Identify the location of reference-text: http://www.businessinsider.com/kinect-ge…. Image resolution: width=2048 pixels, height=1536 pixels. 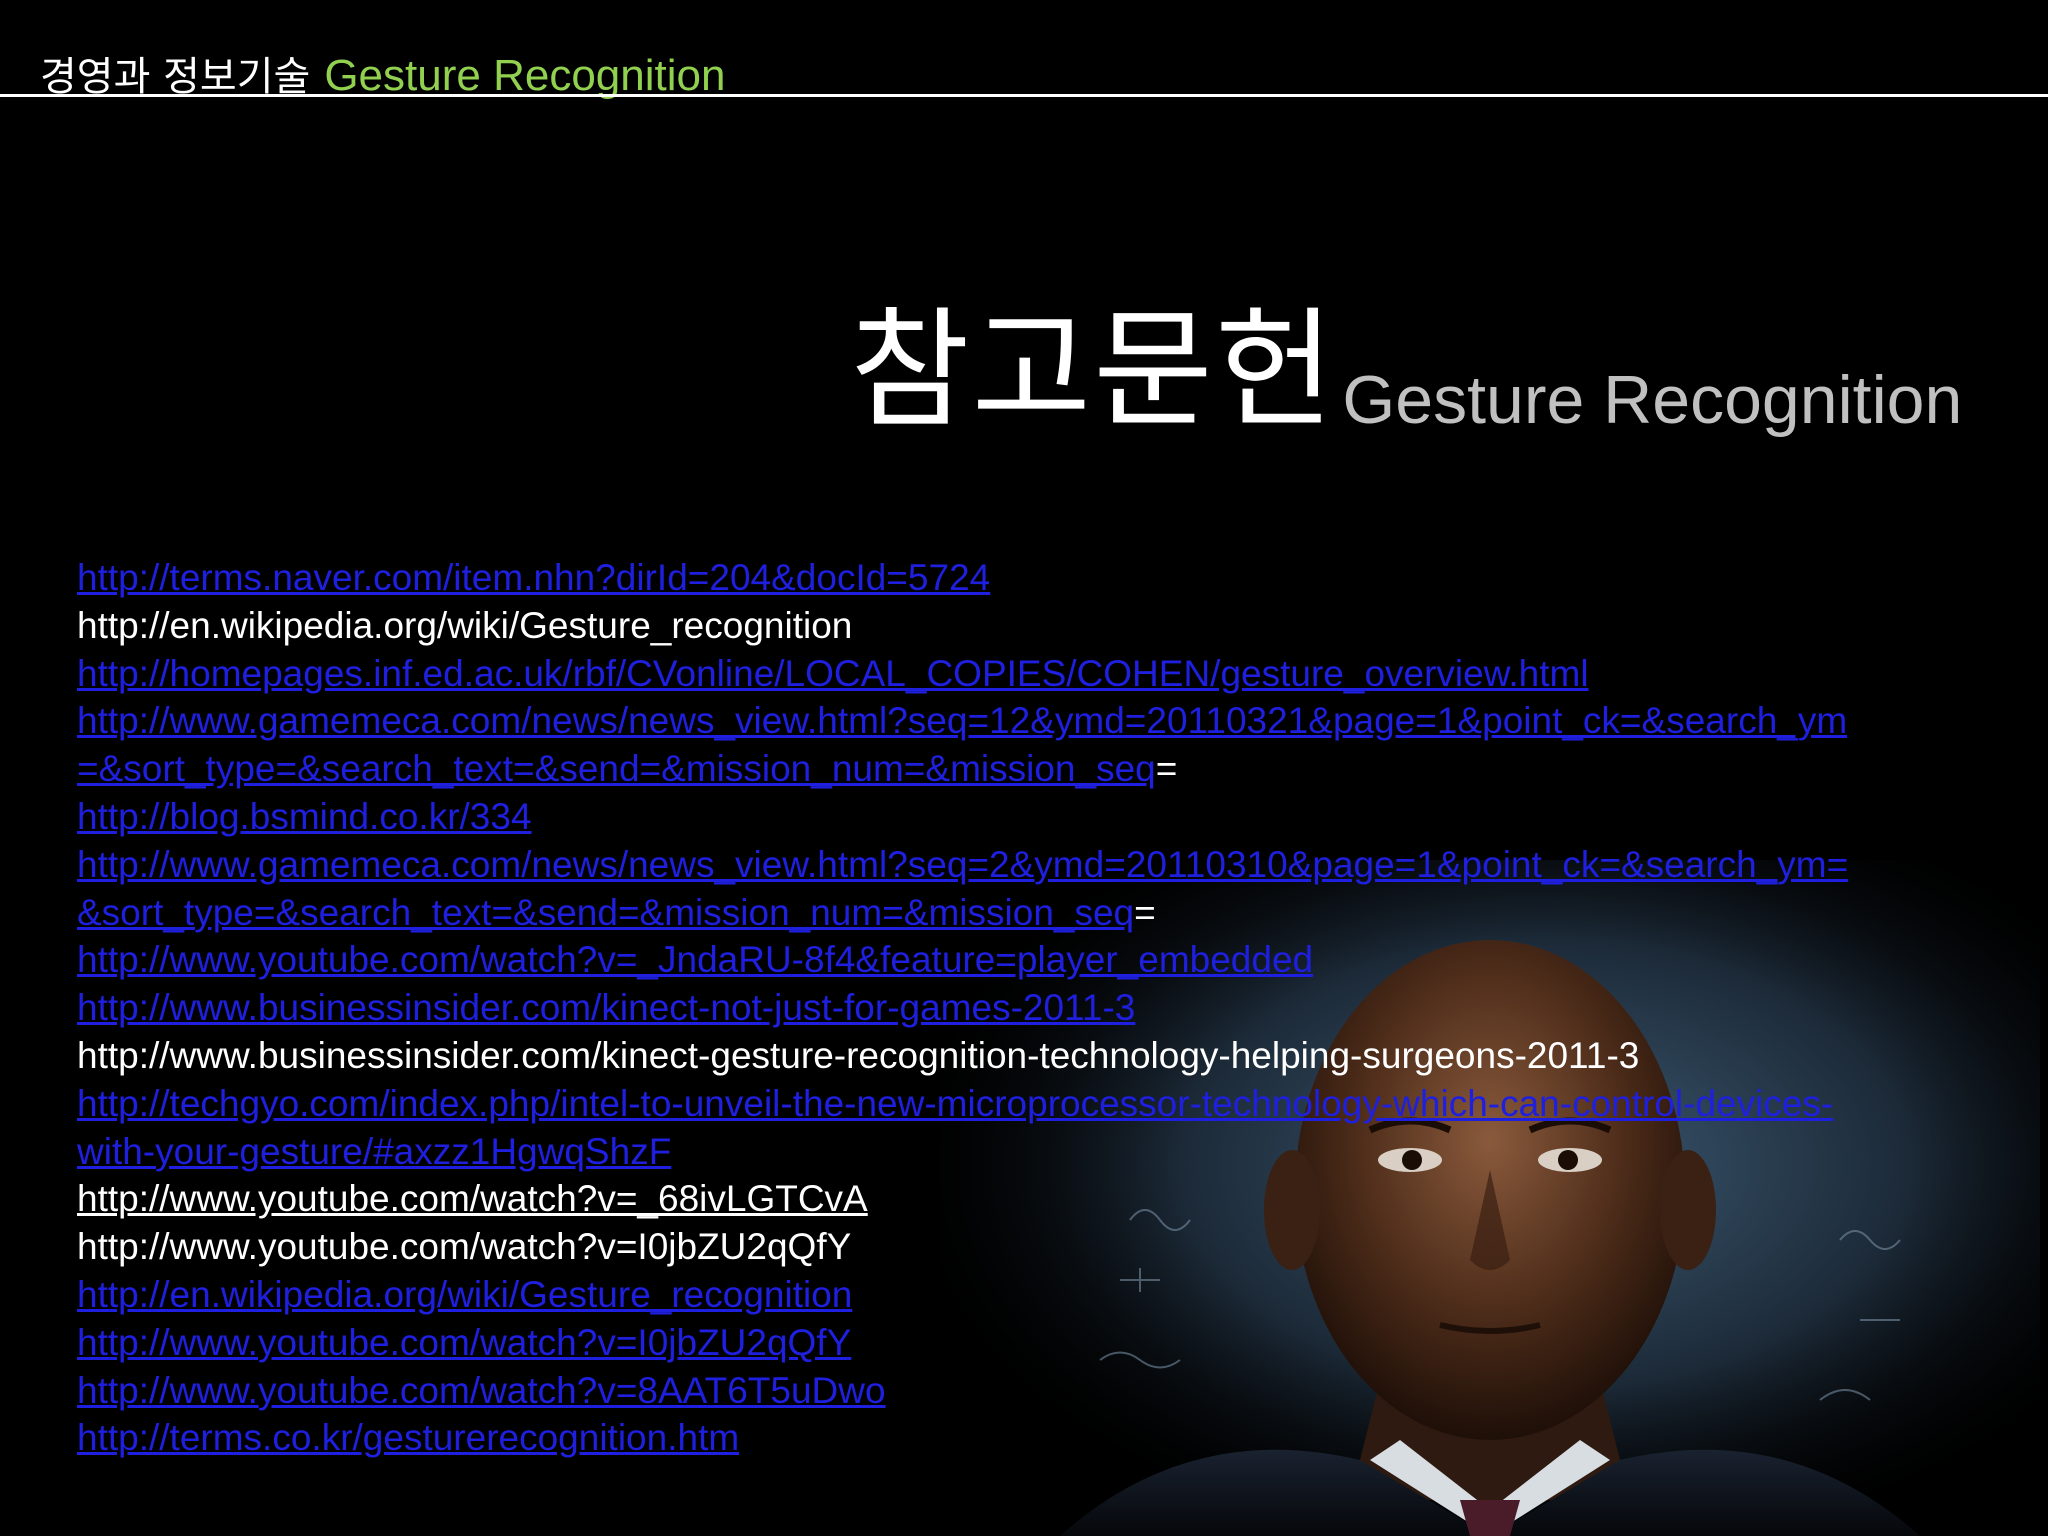
(858, 1055).